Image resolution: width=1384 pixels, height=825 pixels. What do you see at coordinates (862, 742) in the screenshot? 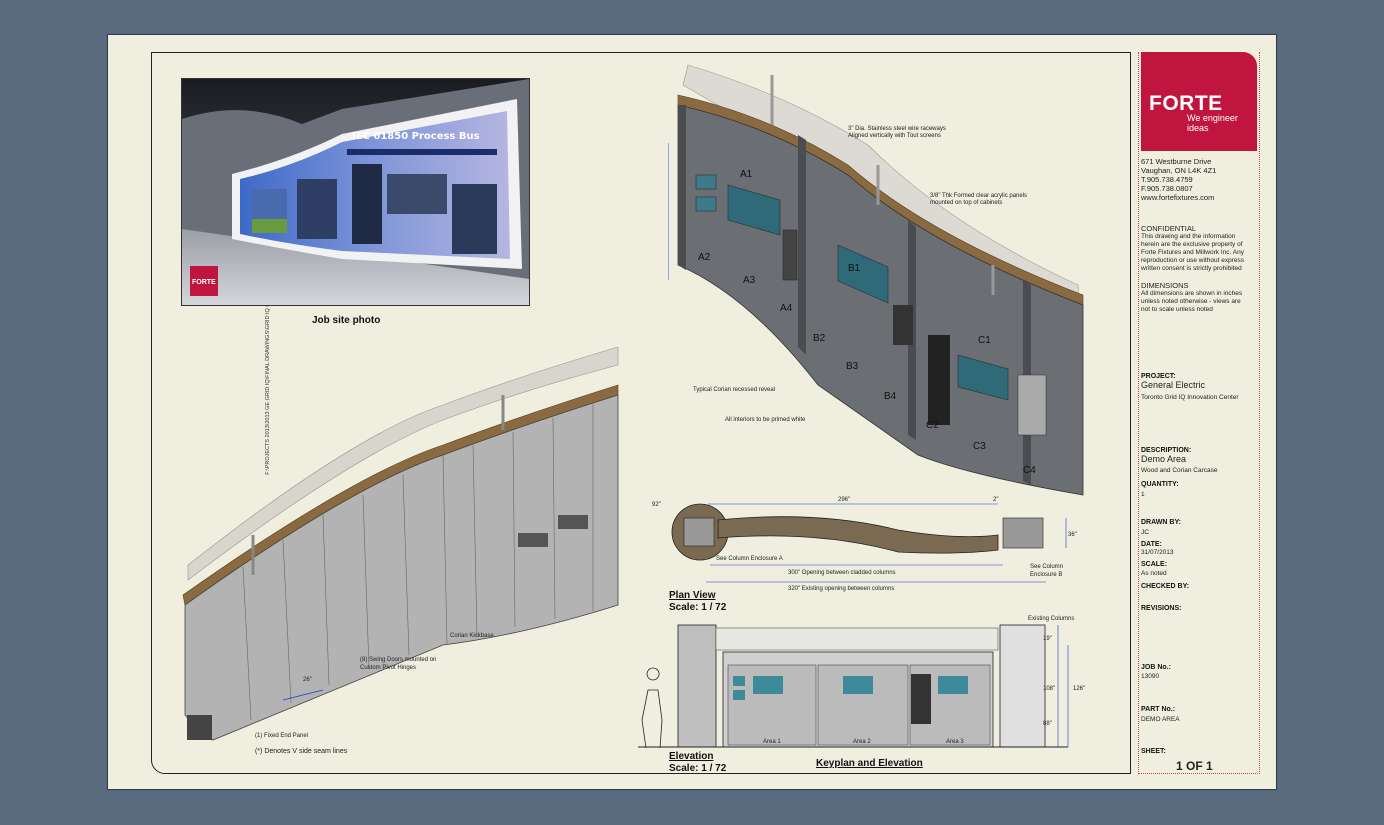
I see `elevation-area-2: Area 2` at bounding box center [862, 742].